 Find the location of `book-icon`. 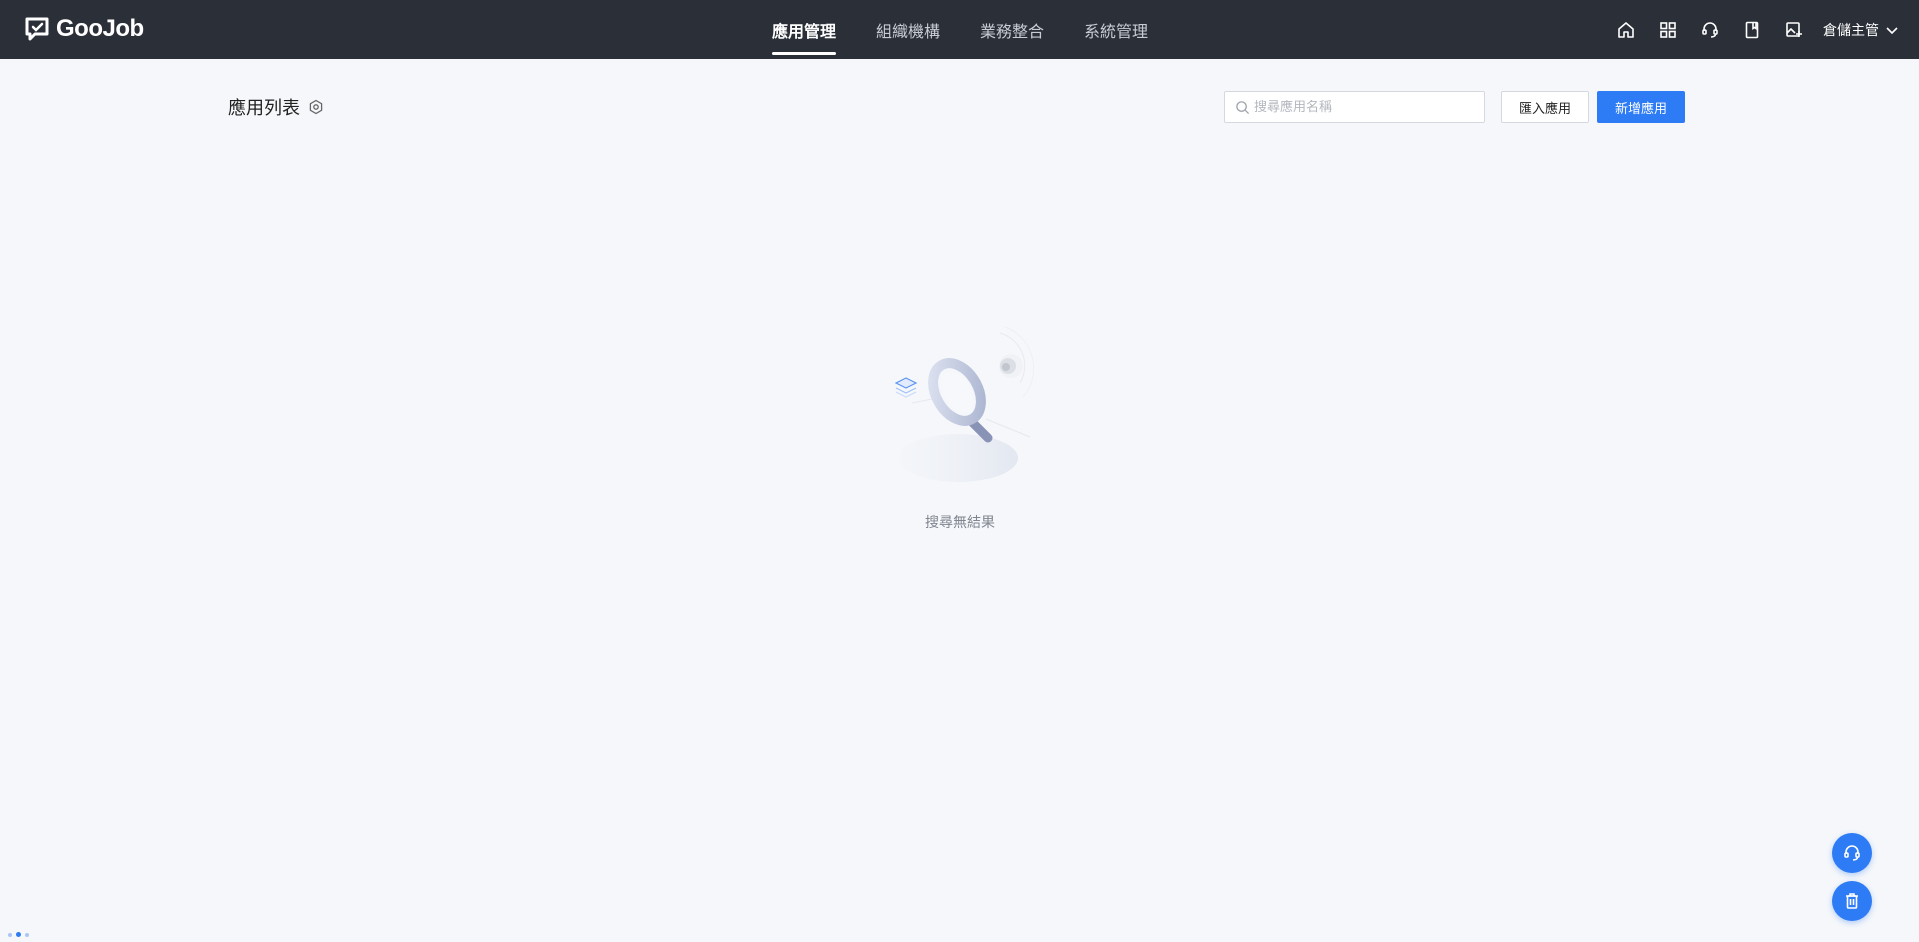

book-icon is located at coordinates (1752, 29).